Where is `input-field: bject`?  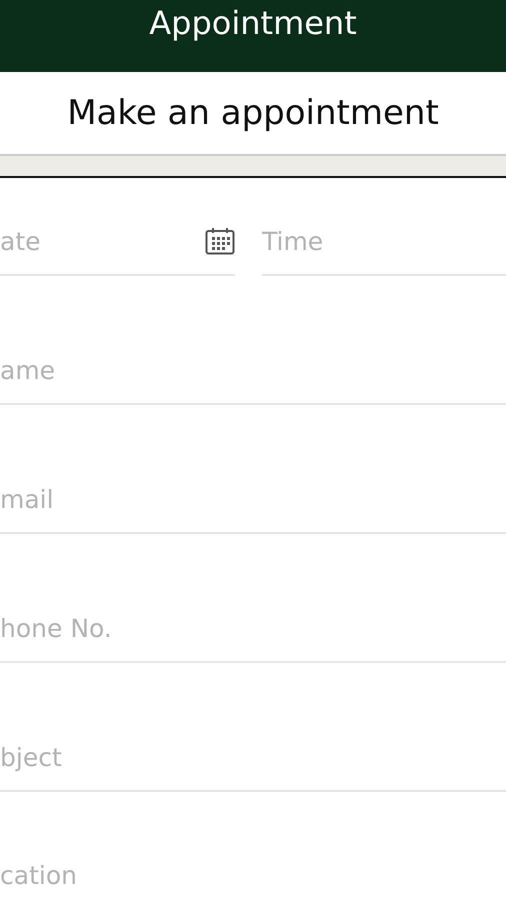 input-field: bject is located at coordinates (253, 757).